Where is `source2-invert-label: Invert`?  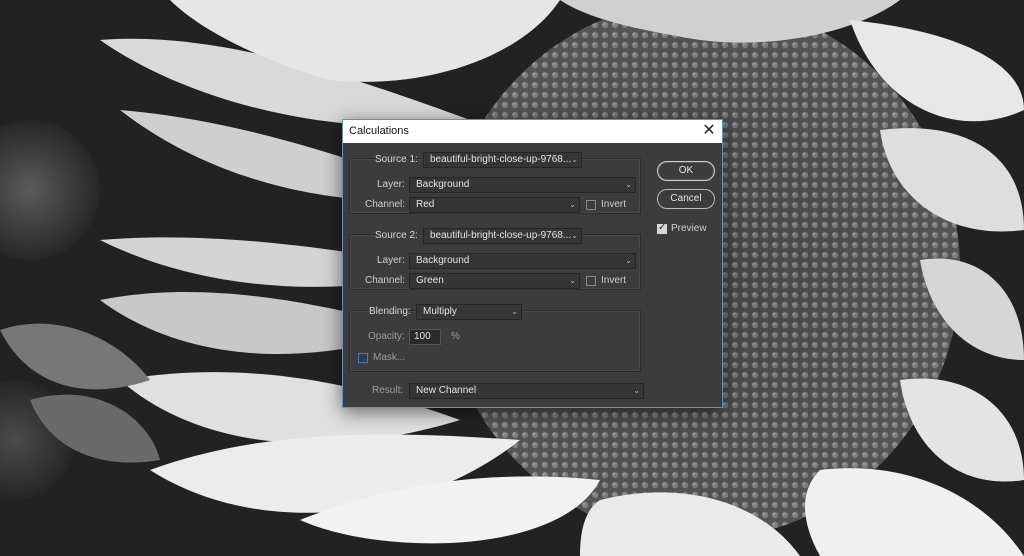 source2-invert-label: Invert is located at coordinates (613, 281).